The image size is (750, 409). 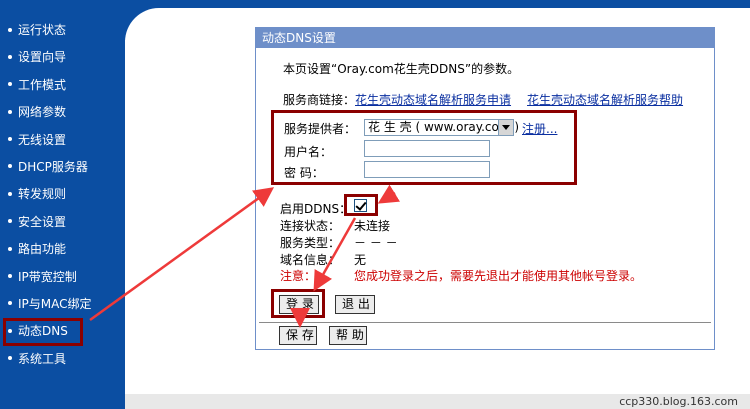 What do you see at coordinates (348, 335) in the screenshot?
I see `help-button: 帮 助` at bounding box center [348, 335].